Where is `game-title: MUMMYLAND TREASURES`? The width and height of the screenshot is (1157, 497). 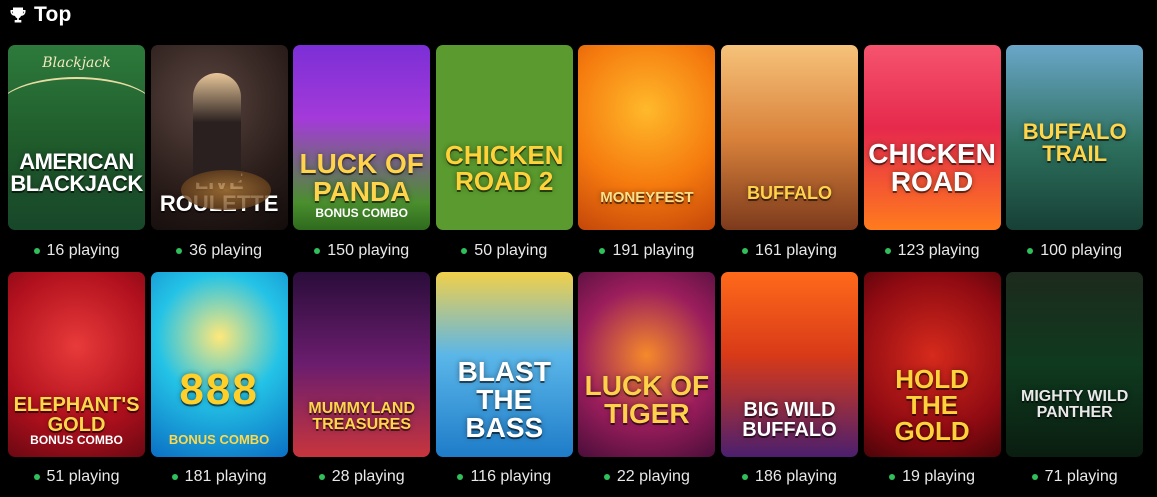 game-title: MUMMYLAND TREASURES is located at coordinates (362, 416).